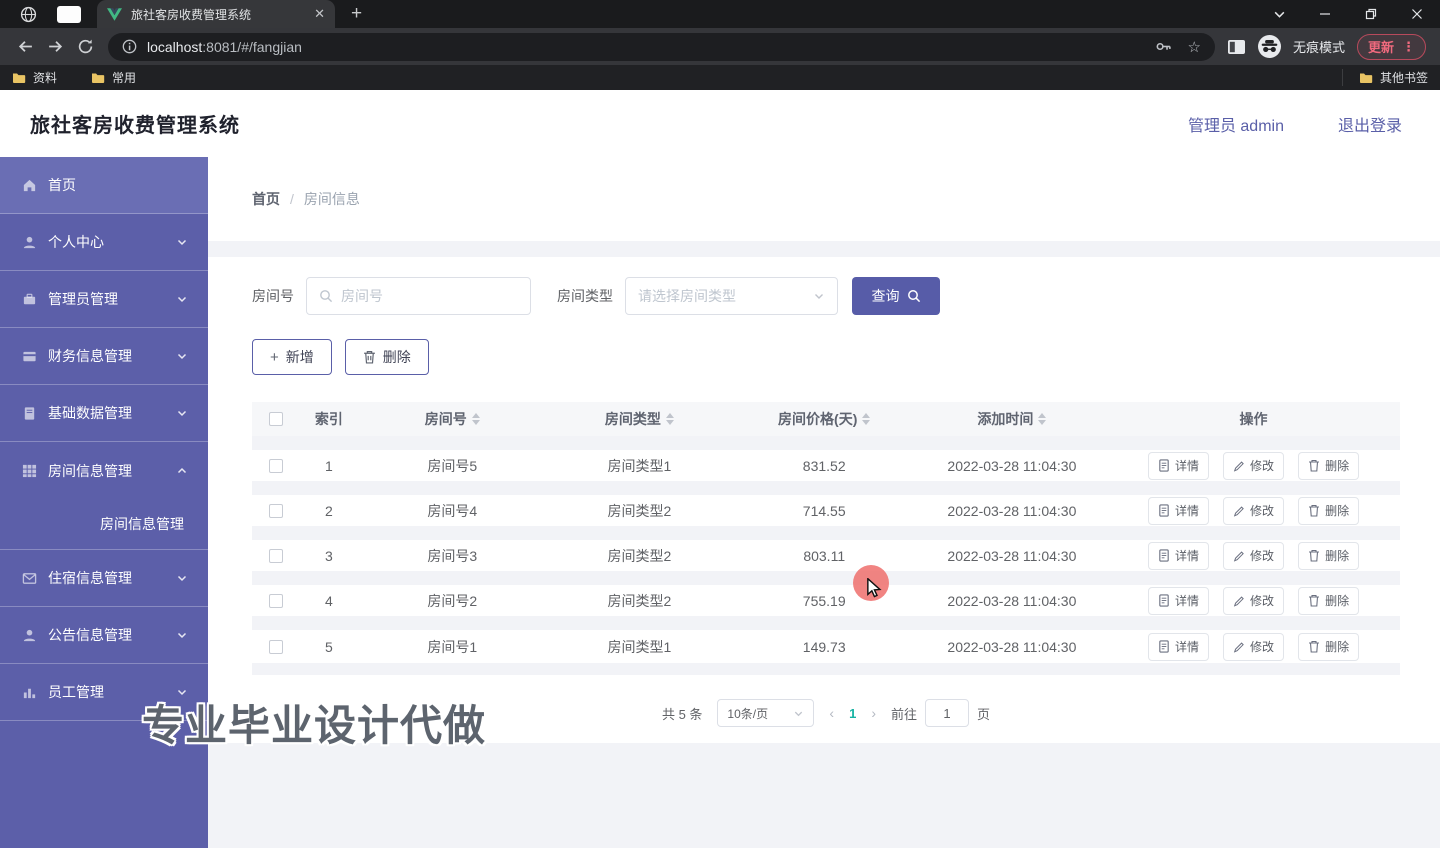  I want to click on delete-button: 删除, so click(386, 357).